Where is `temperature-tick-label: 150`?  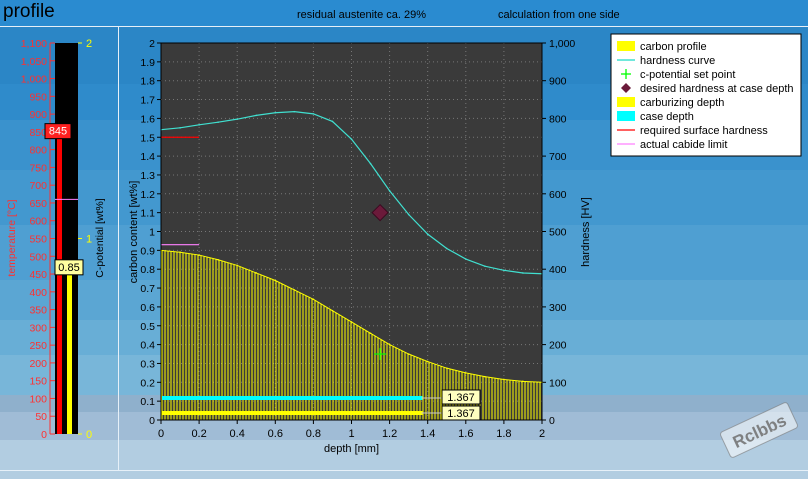
temperature-tick-label: 150 is located at coordinates (38, 382).